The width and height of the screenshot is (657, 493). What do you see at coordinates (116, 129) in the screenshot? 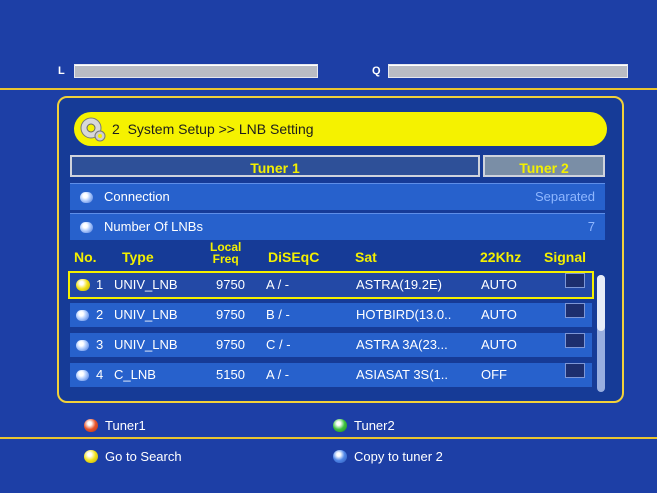
I see `menu-number: 2` at bounding box center [116, 129].